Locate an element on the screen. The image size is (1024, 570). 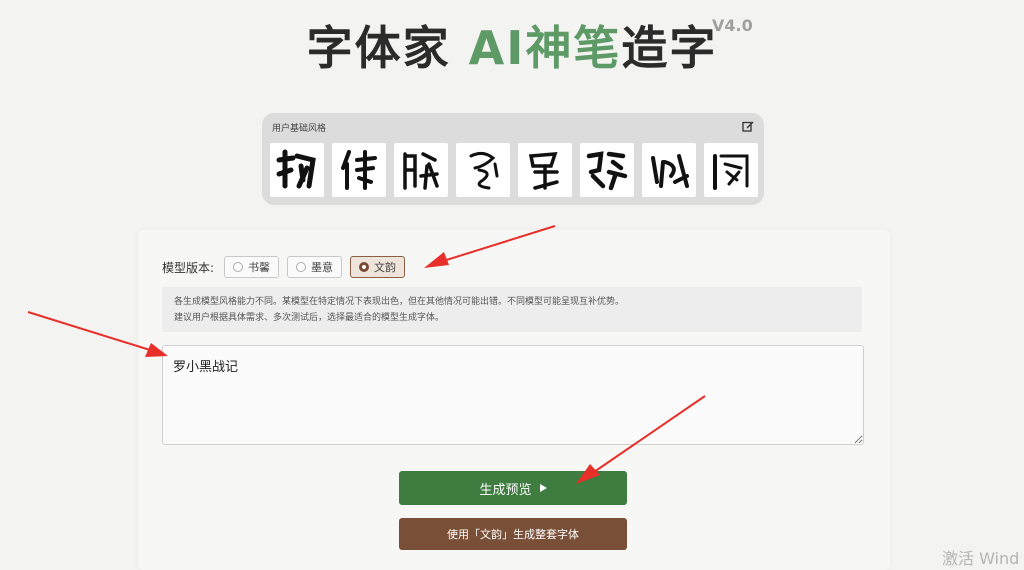
activation-watermark: 激活 Wind is located at coordinates (981, 558).